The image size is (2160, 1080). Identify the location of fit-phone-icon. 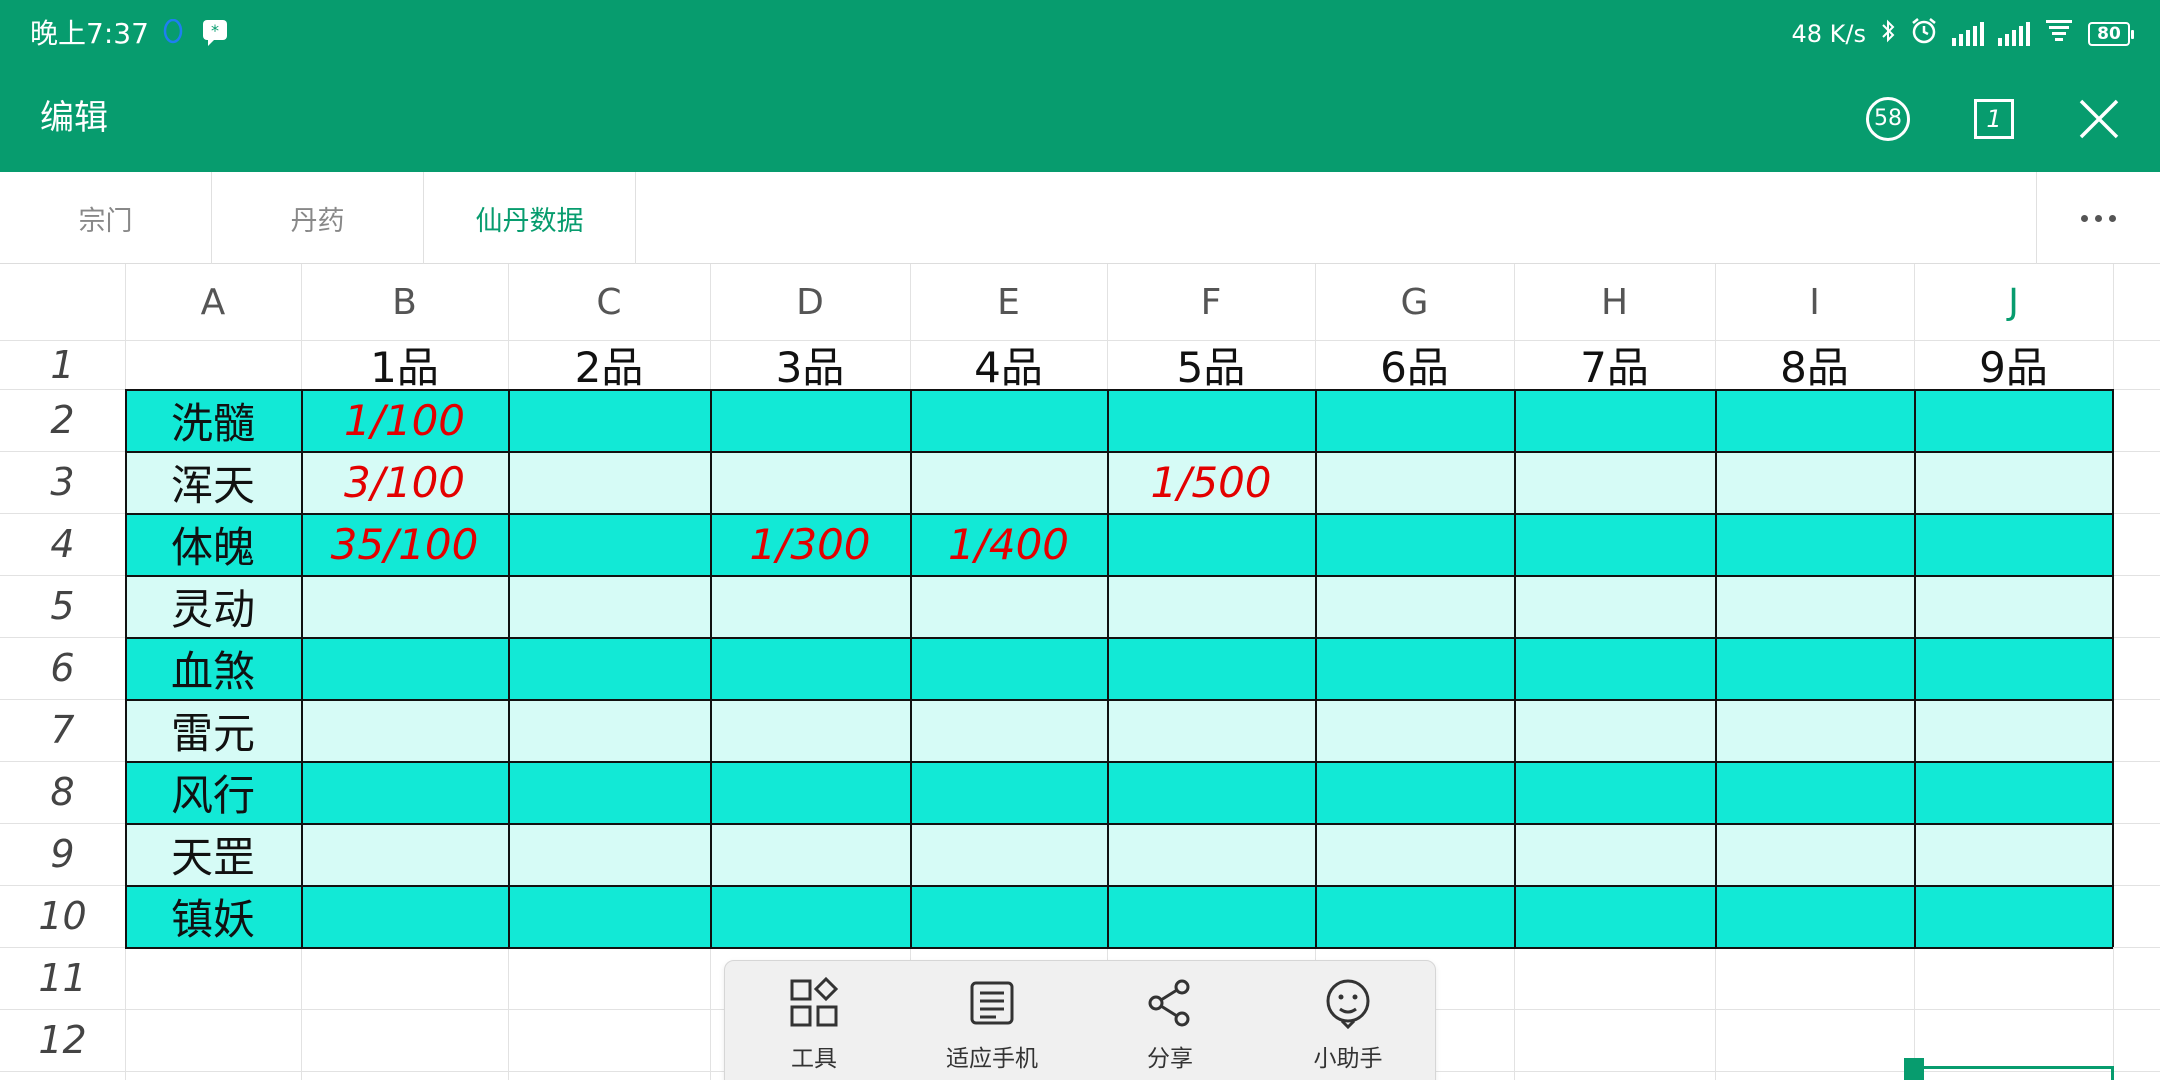
(992, 1003).